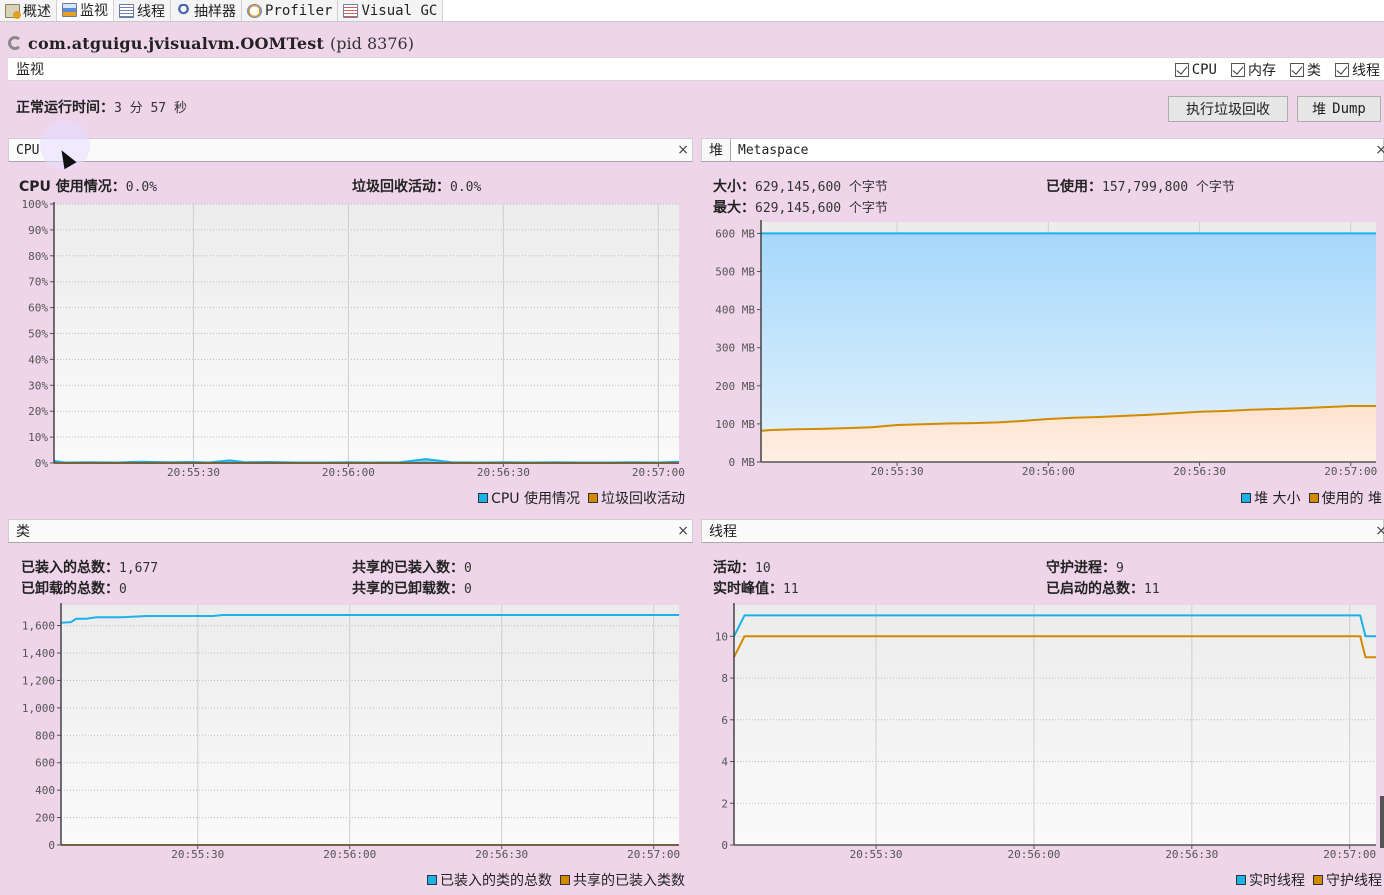  Describe the element at coordinates (742, 462) in the screenshot. I see `y-tick-label: 0 MB` at that location.